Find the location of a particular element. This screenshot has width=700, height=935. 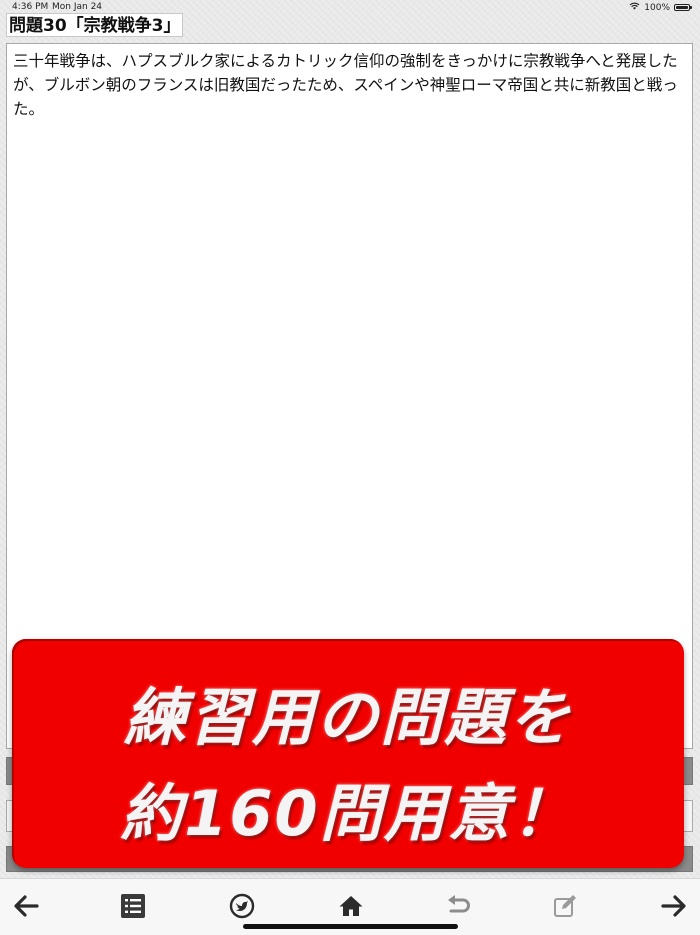

battery-percent: 100% is located at coordinates (657, 7).